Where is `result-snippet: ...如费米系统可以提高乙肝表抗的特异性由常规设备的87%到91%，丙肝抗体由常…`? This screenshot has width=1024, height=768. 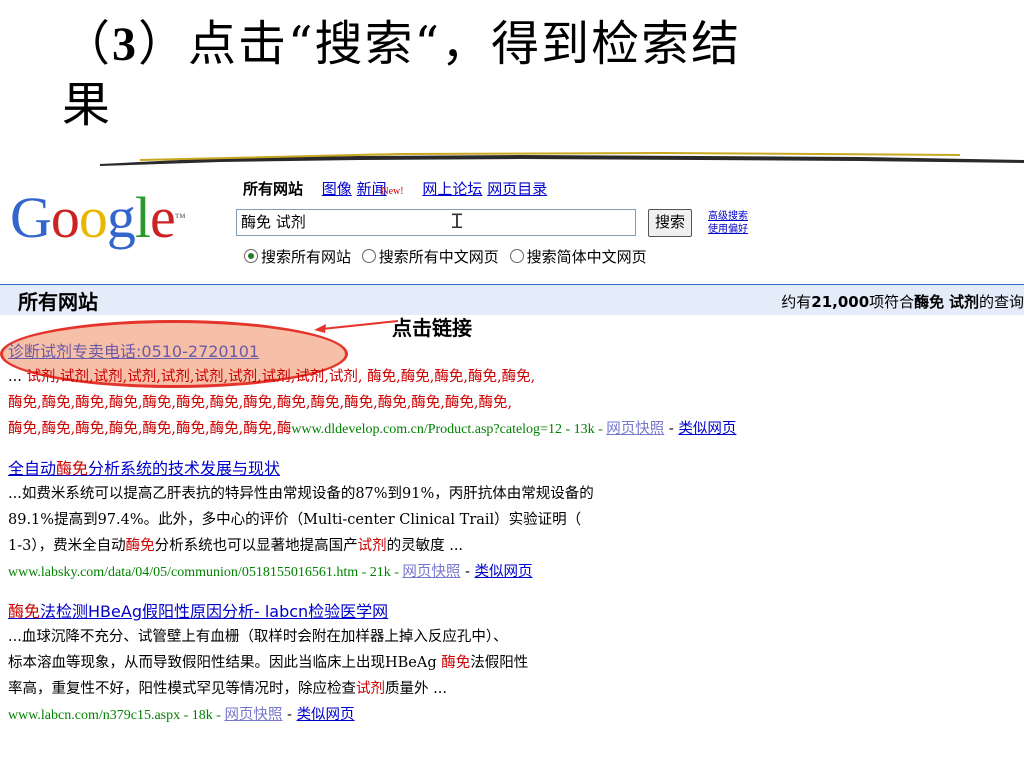
result-snippet: ...如费米系统可以提高乙肝表抗的特异性由常规设备的87%到91%，丙肝抗体由常… is located at coordinates (301, 533).